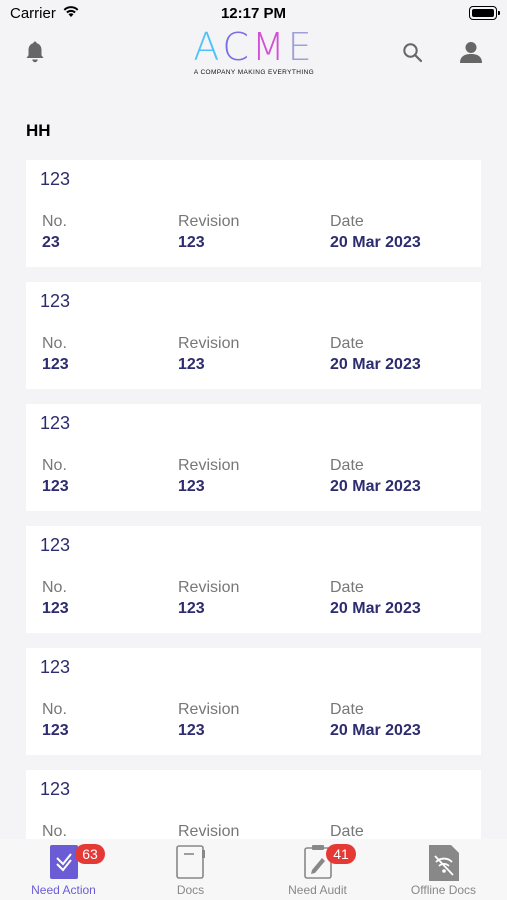  What do you see at coordinates (90, 854) in the screenshot?
I see `notification-badge: 63` at bounding box center [90, 854].